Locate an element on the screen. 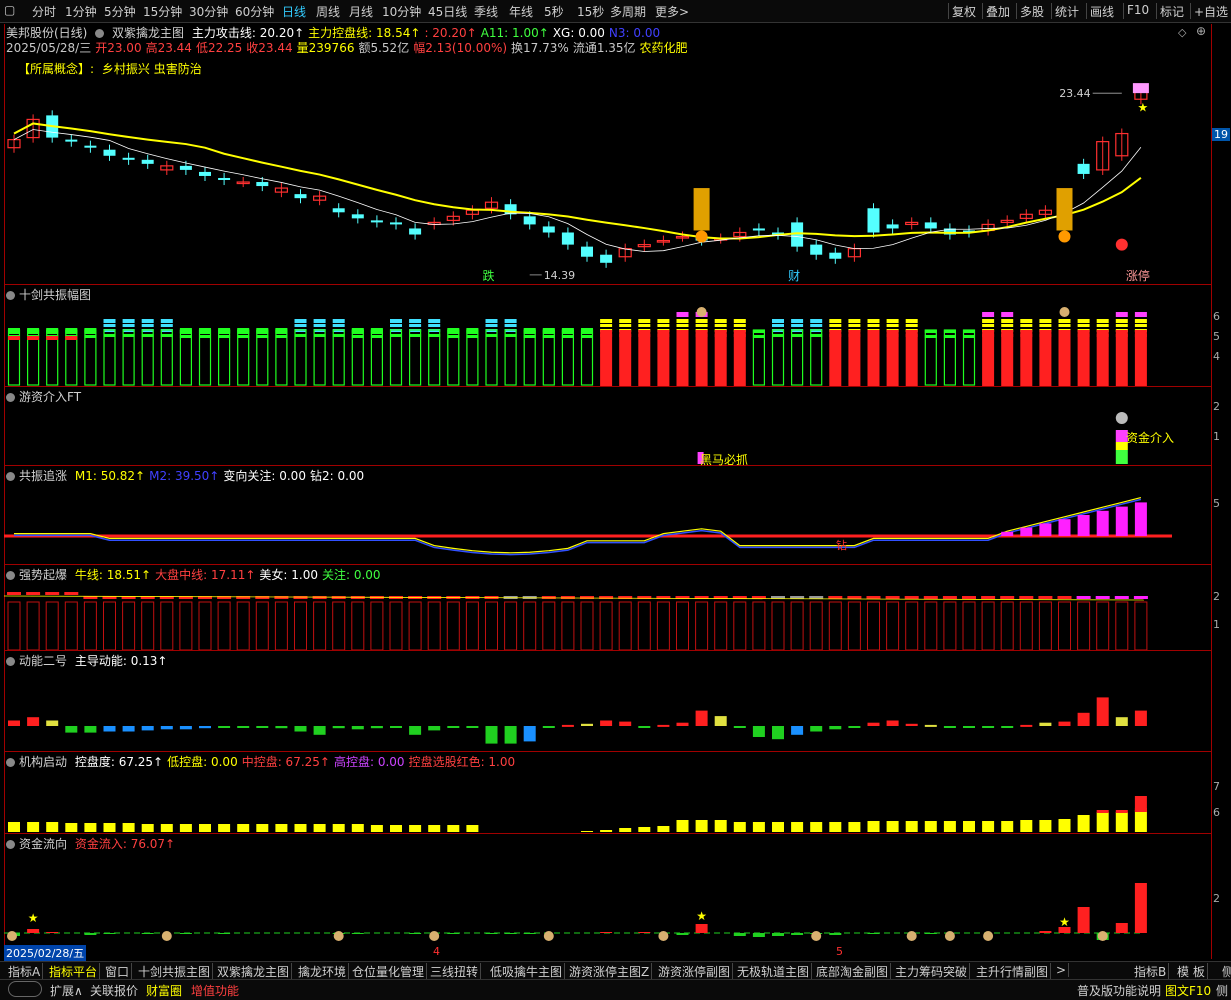  status-button: 财富圈 is located at coordinates (164, 990).